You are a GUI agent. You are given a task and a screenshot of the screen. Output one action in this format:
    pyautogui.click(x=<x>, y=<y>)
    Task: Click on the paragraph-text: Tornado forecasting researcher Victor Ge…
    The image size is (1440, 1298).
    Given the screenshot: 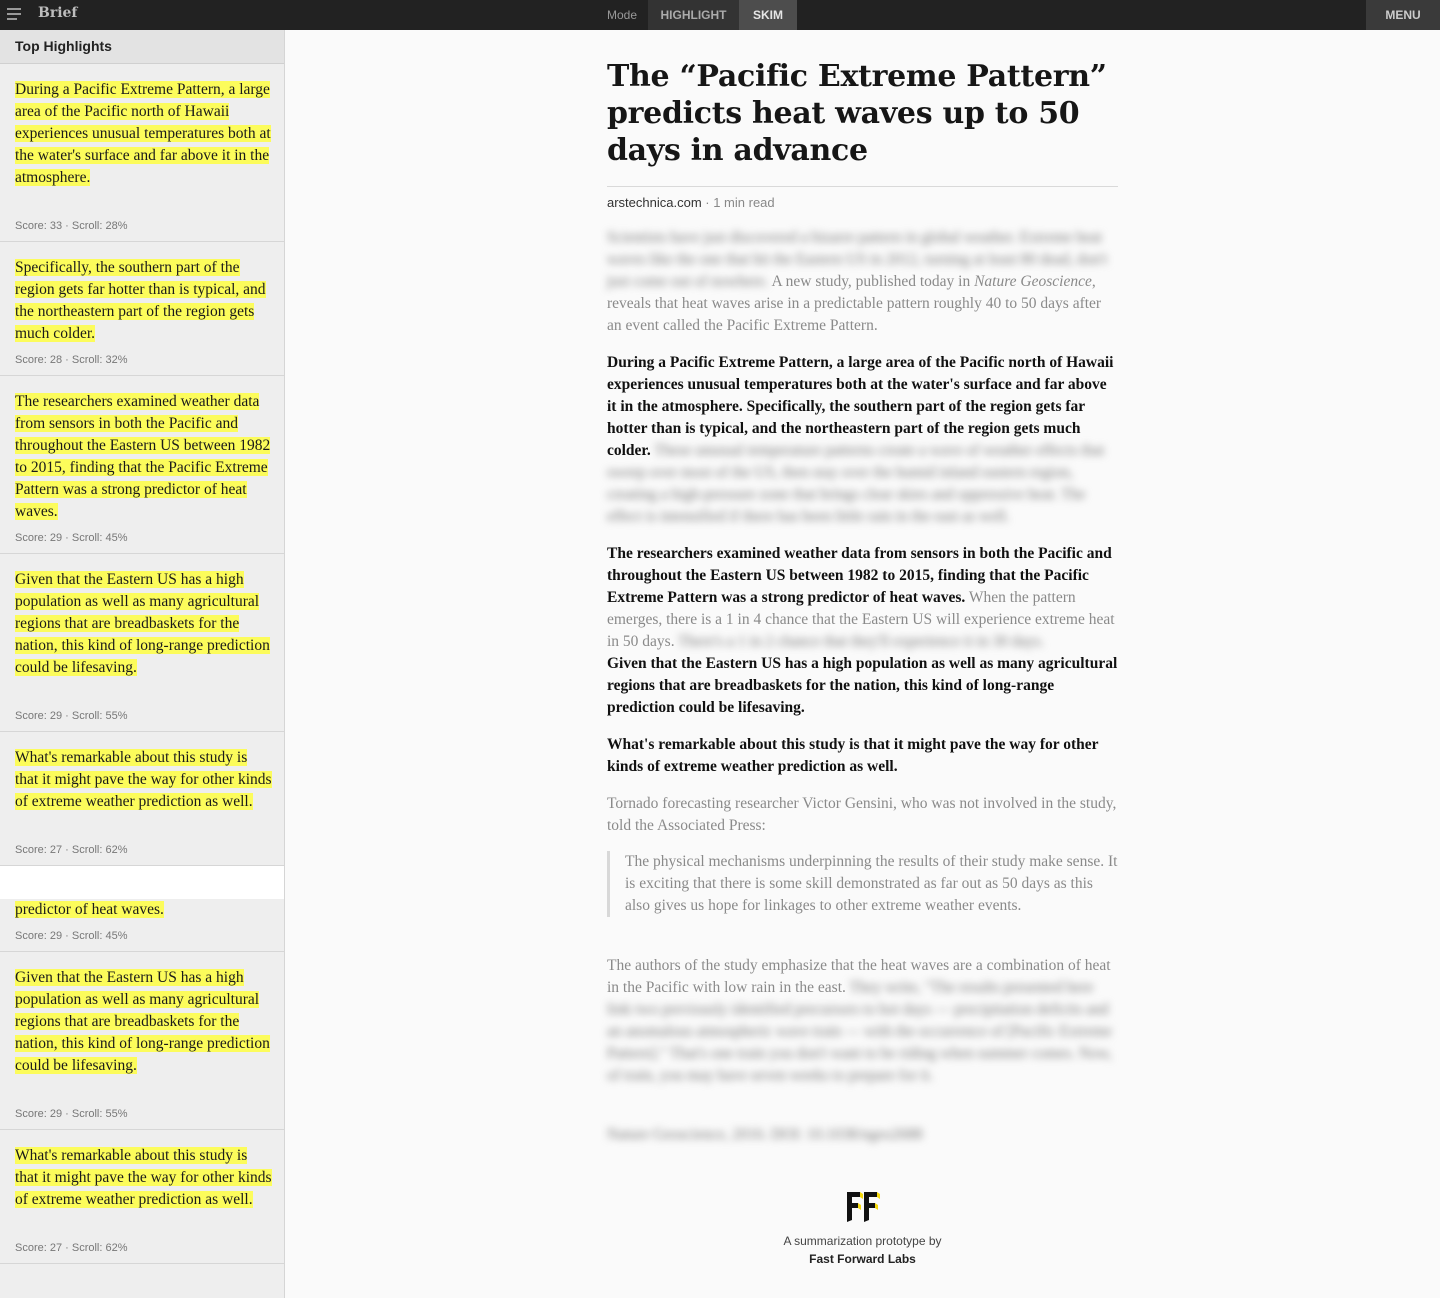 What is the action you would take?
    pyautogui.click(x=862, y=814)
    